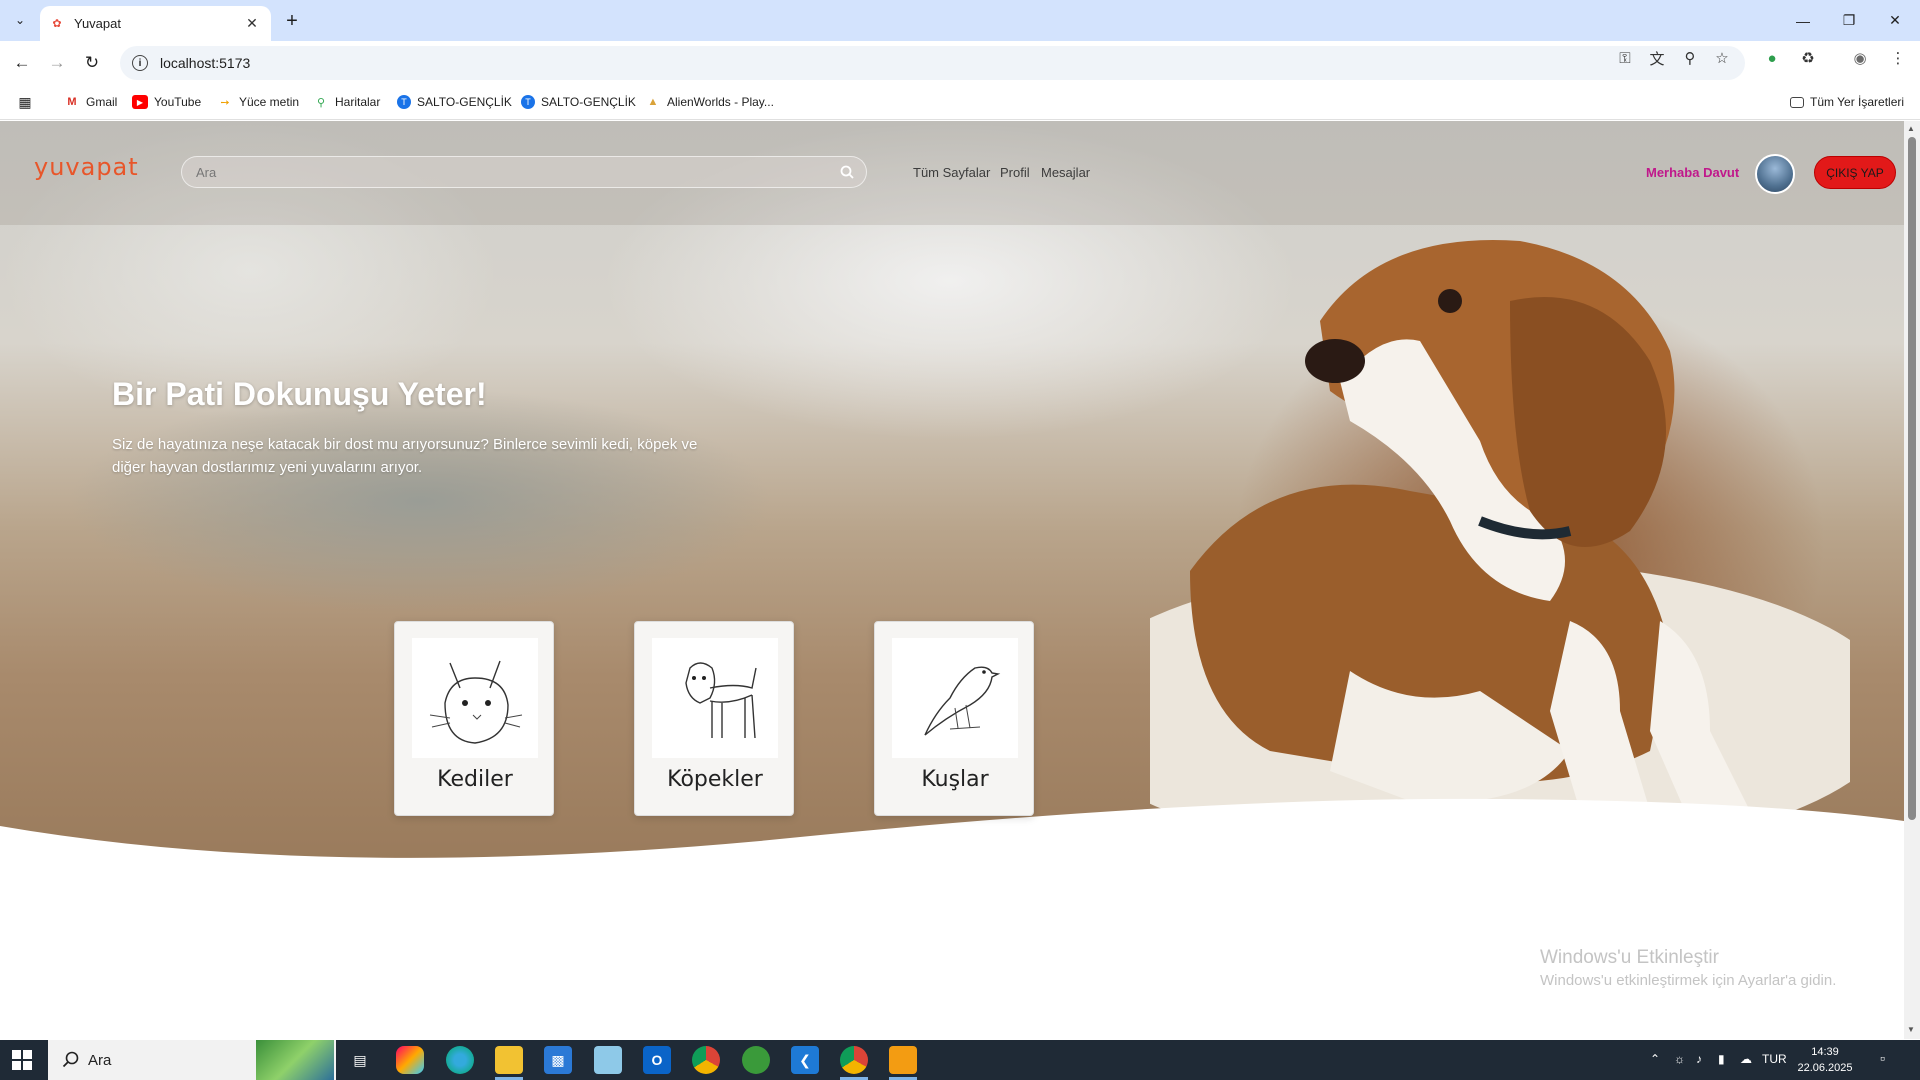 The width and height of the screenshot is (1920, 1080). I want to click on bird-sketch-image, so click(955, 698).